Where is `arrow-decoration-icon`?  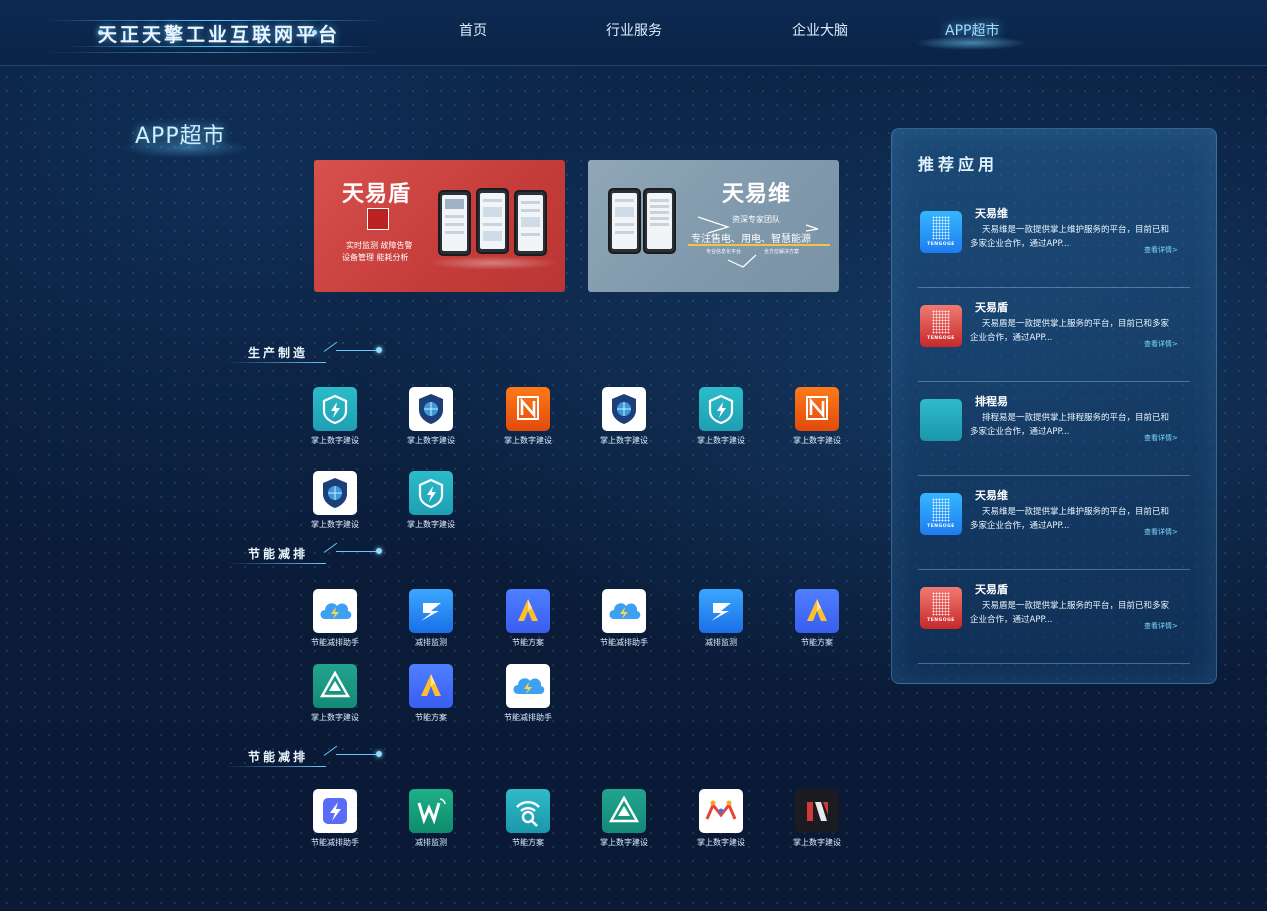 arrow-decoration-icon is located at coordinates (758, 242).